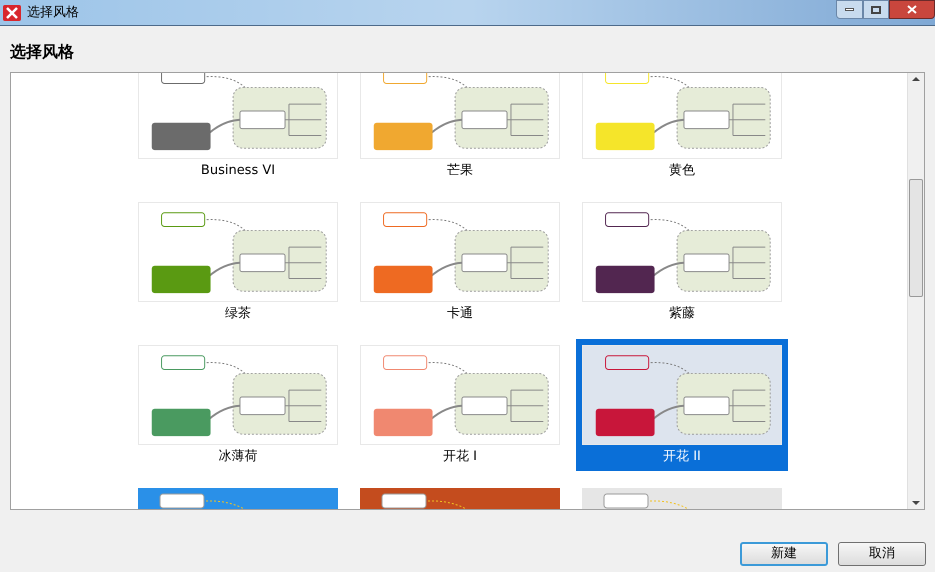 The image size is (935, 572). I want to click on app-logo-icon, so click(12, 12).